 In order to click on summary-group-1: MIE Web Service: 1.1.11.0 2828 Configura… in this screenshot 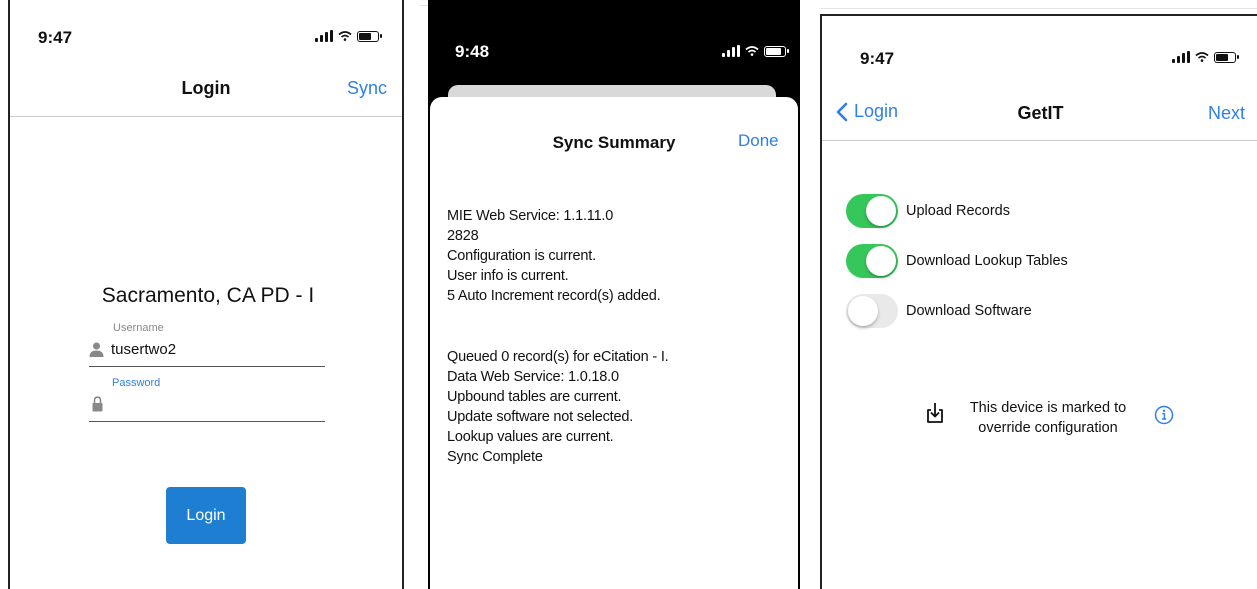, I will do `click(554, 256)`.